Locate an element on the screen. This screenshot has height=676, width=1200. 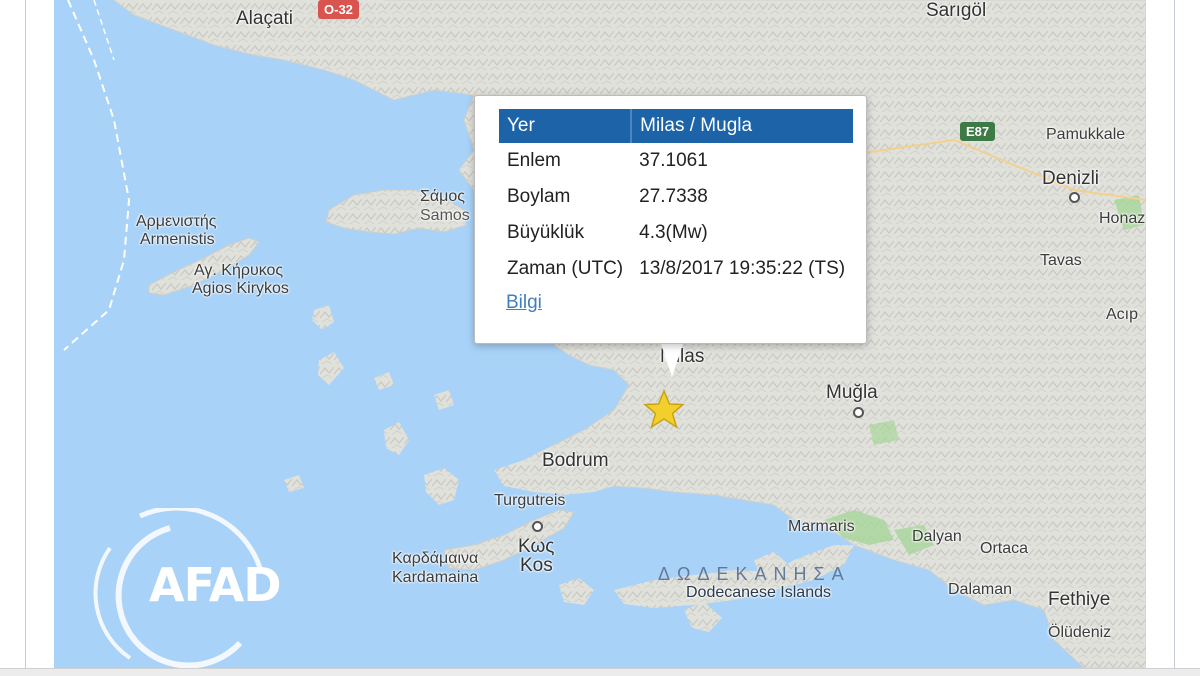
label-agios-kirykos: Agios Kirykos is located at coordinates (240, 288).